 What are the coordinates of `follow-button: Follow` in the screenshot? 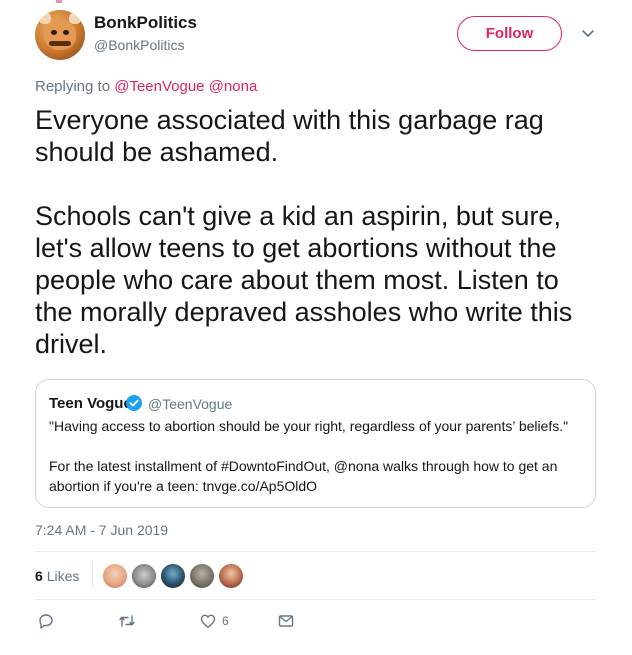 It's located at (509, 33).